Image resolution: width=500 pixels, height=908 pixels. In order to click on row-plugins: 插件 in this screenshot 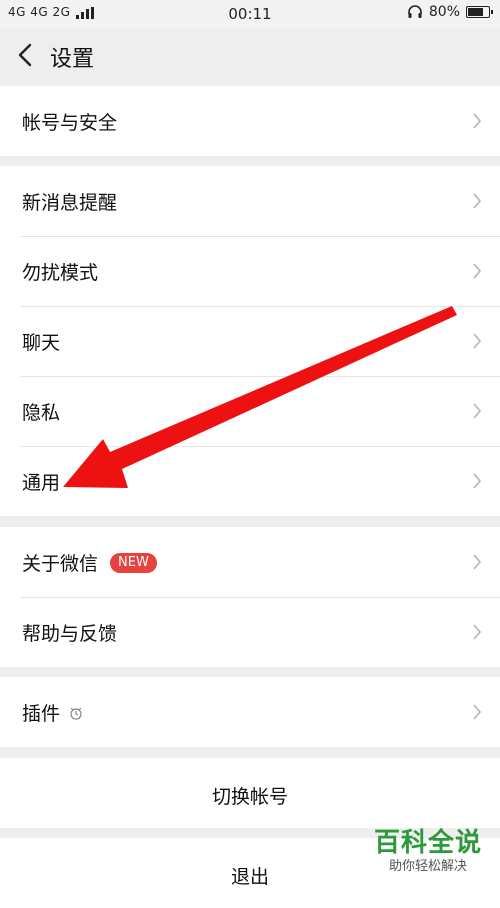, I will do `click(250, 712)`.